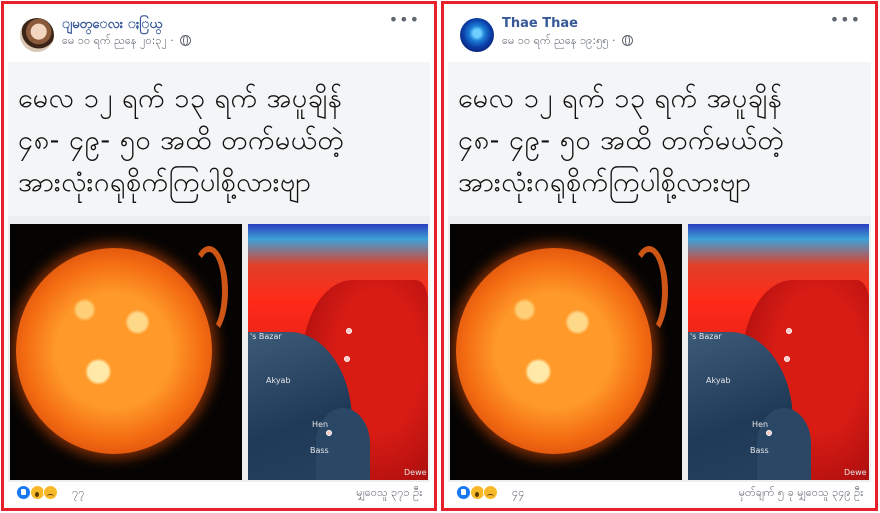 Image resolution: width=880 pixels, height=513 pixels. I want to click on post-timestamp: မေ ၁၀ ရက် ညနေ ၂၀:၃၂ ·, so click(127, 42).